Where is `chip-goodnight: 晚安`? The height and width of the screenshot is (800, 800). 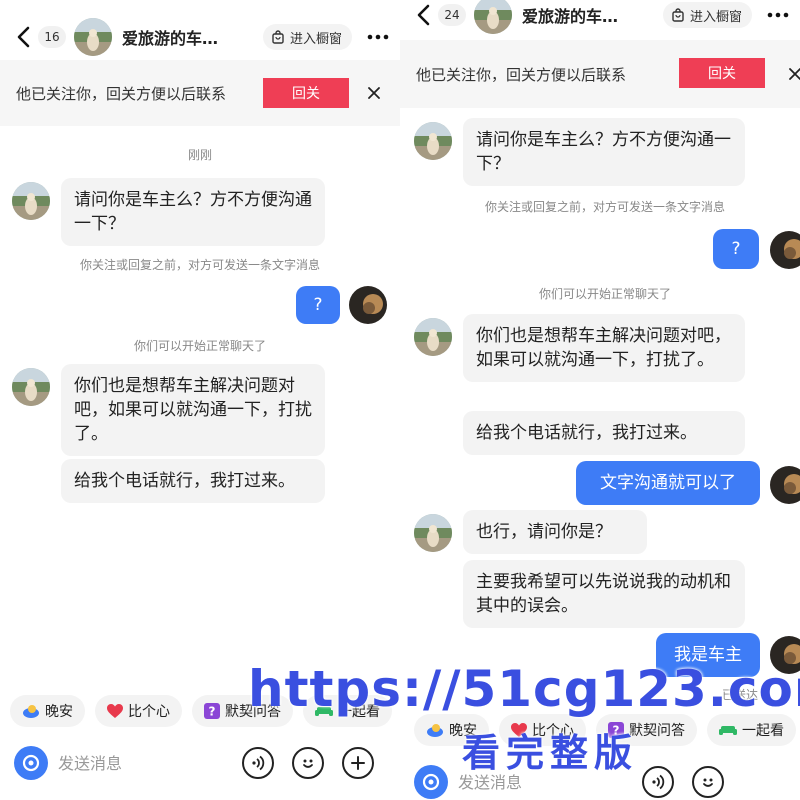
chip-goodnight: 晚安 is located at coordinates (47, 711).